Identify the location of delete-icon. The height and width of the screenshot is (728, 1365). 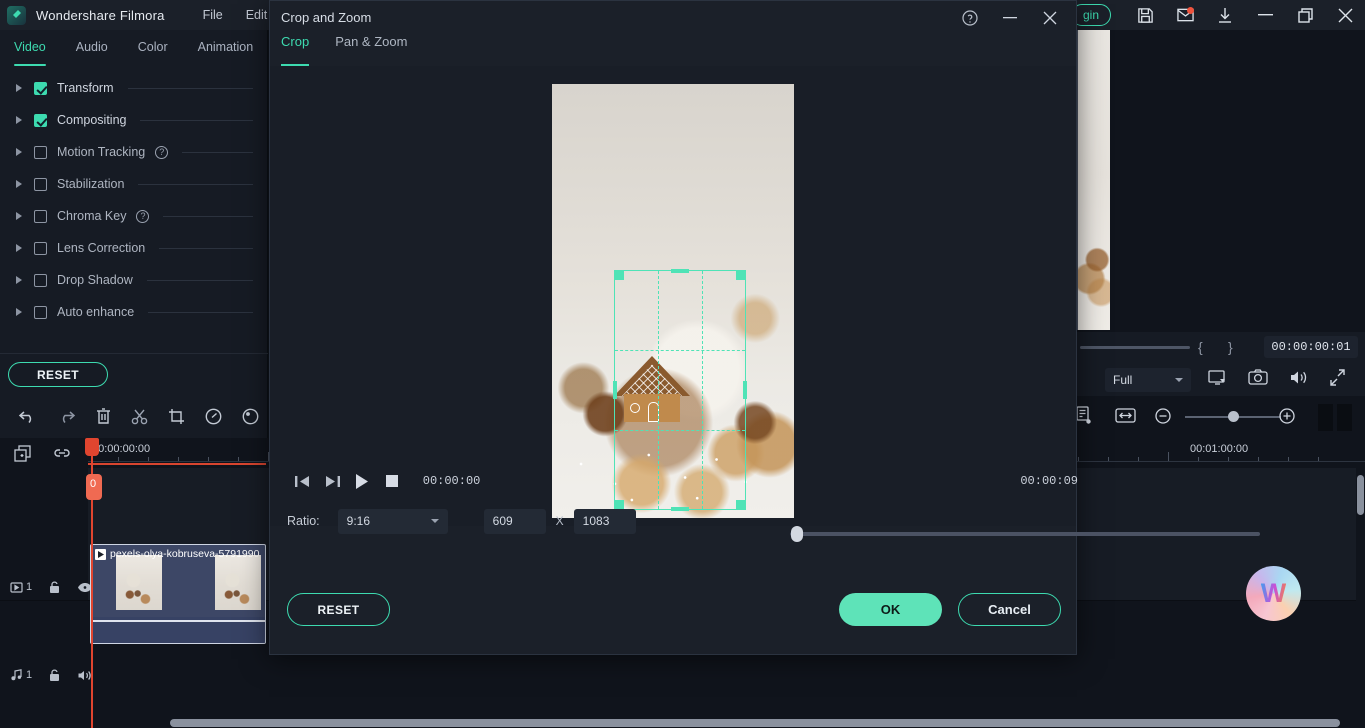
(103, 416).